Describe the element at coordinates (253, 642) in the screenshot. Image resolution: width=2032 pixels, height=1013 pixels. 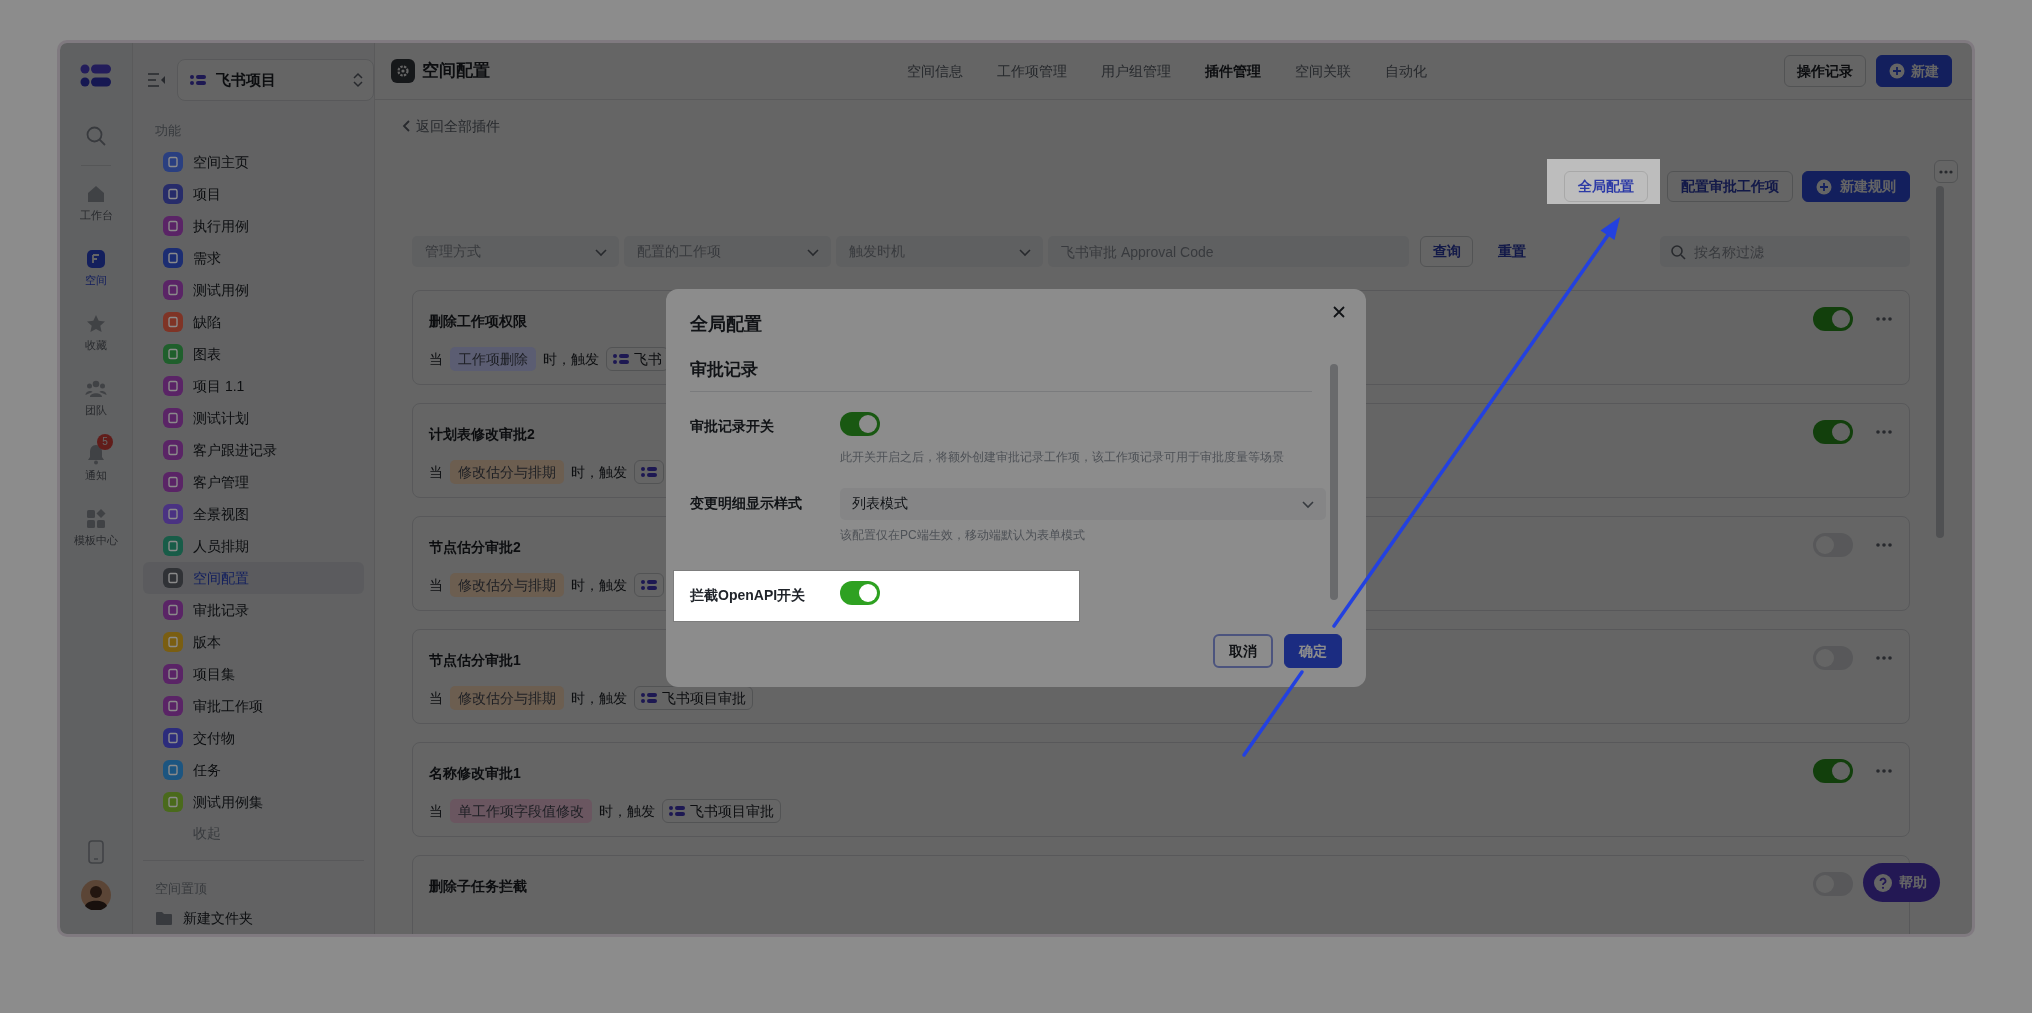
I see `sidebar-item: 版本` at that location.